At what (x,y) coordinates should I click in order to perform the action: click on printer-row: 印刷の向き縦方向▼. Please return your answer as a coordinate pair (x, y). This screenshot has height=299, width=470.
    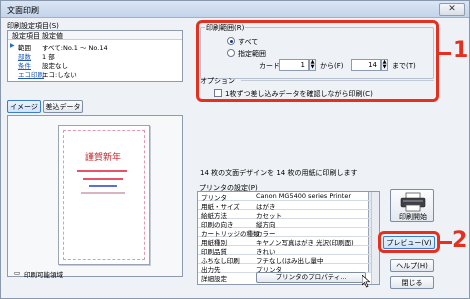
    Looking at the image, I should click on (288, 224).